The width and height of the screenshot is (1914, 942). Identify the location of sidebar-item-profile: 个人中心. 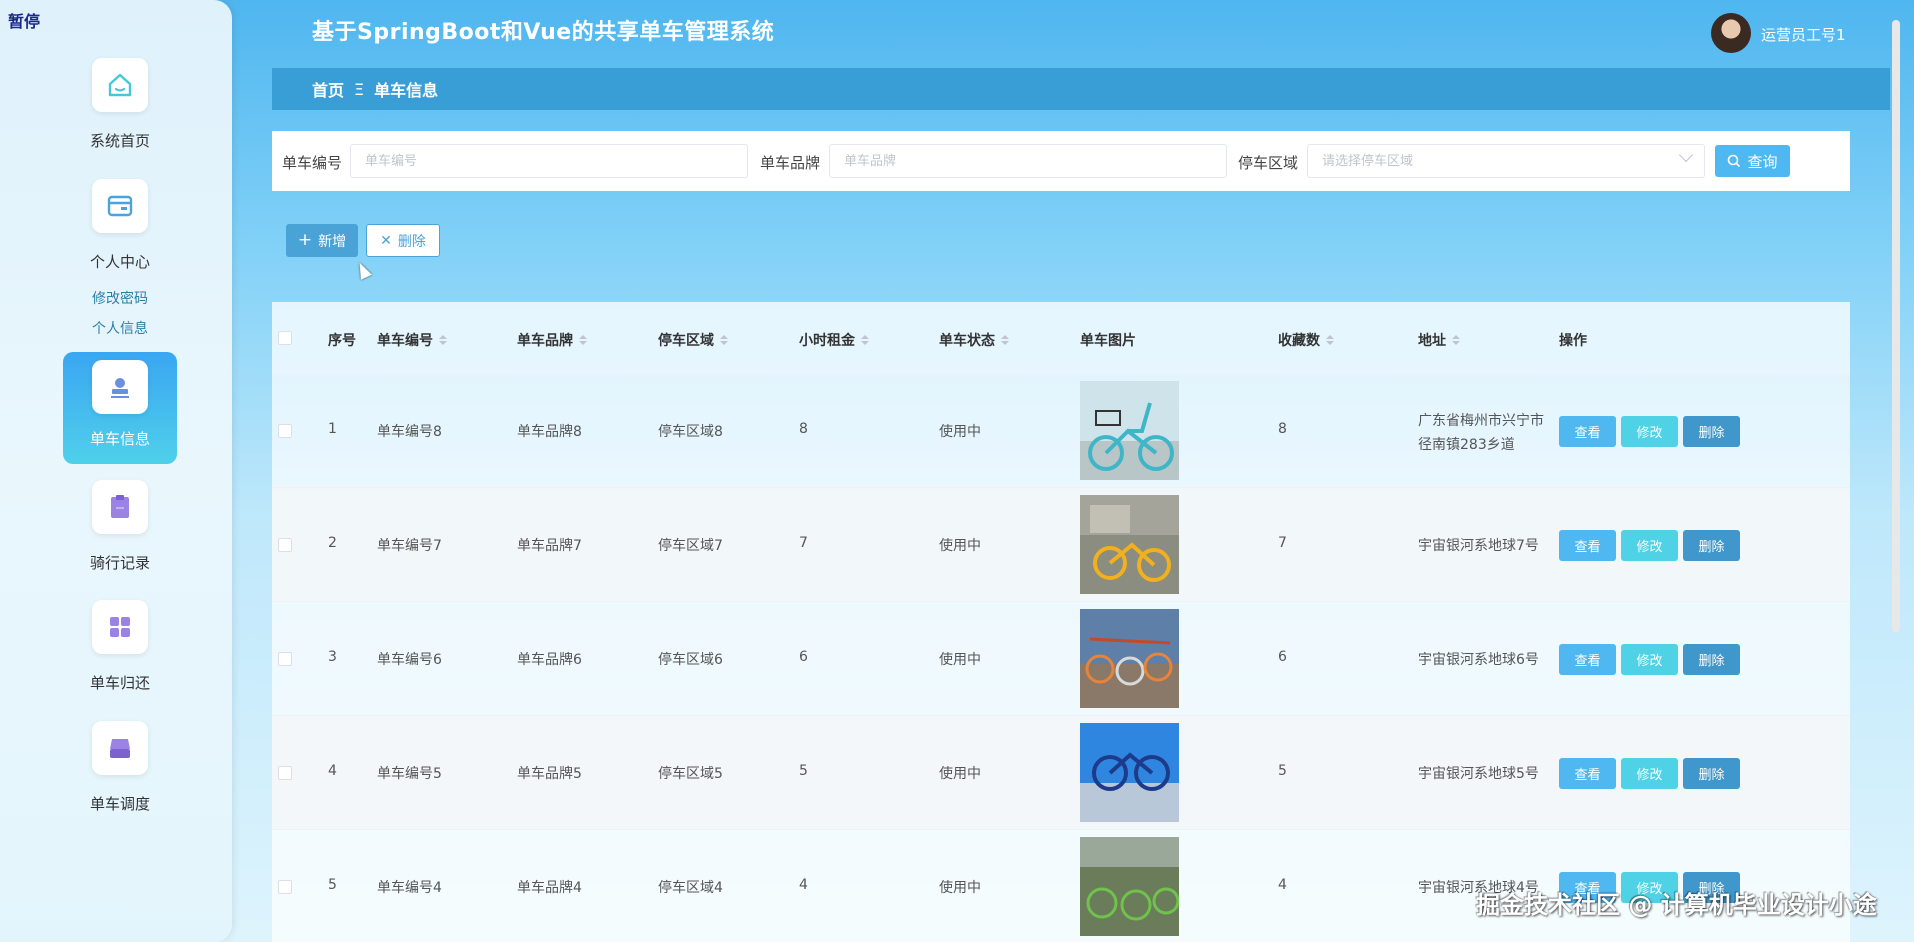
(120, 225).